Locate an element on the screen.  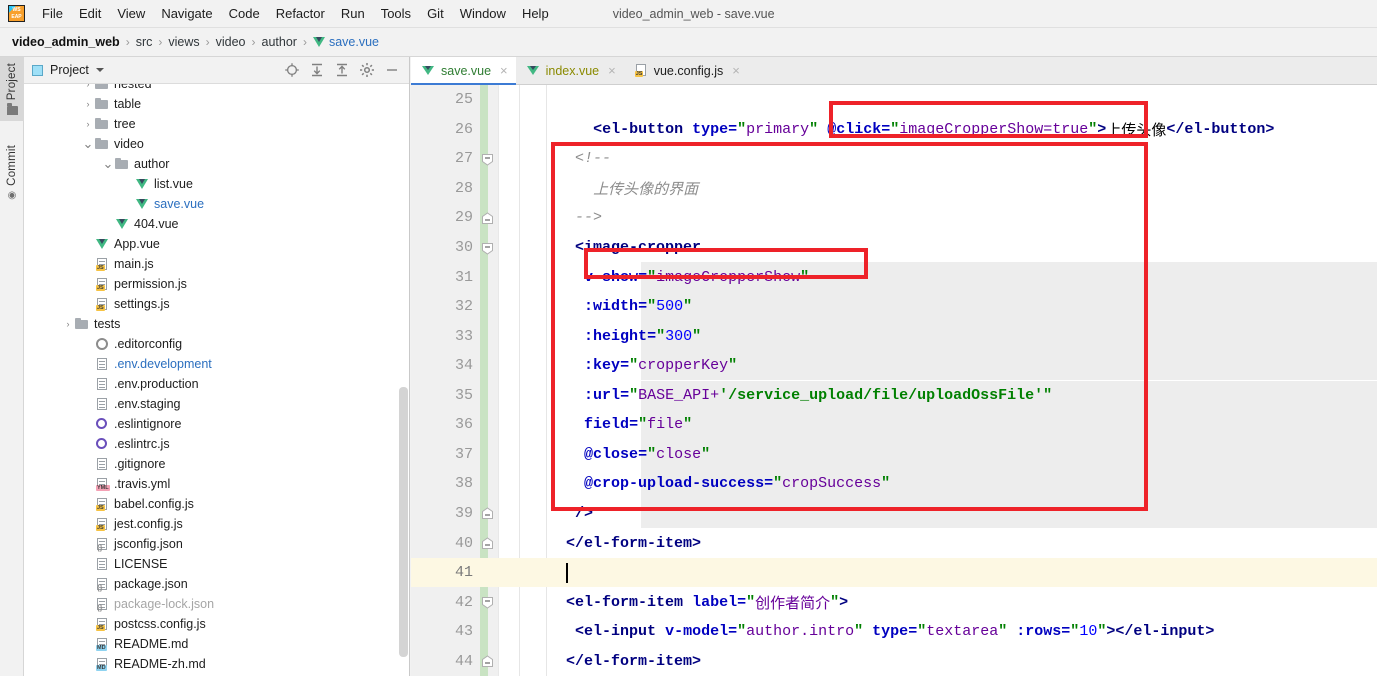
tree-item: {} package-lock.json is located at coordinates (216, 604).